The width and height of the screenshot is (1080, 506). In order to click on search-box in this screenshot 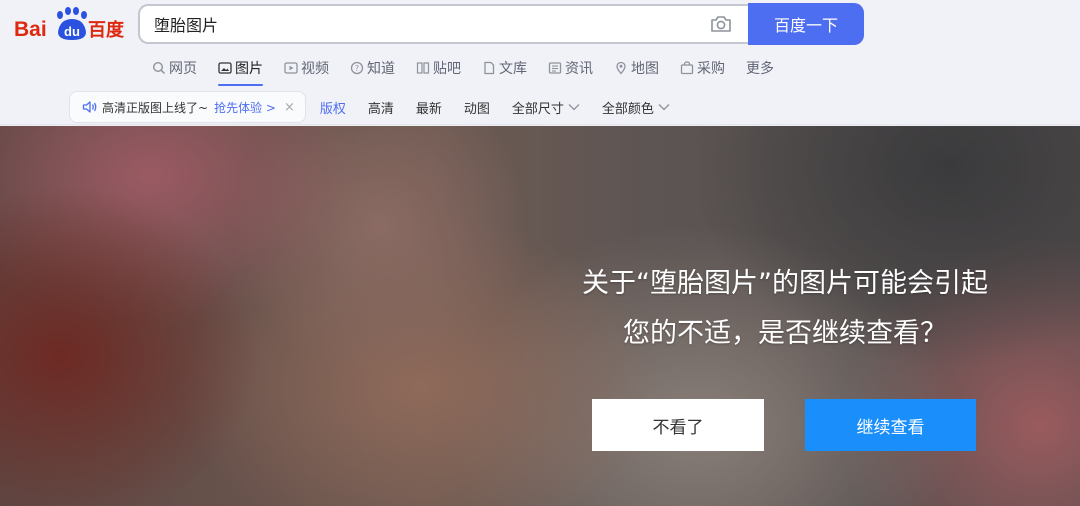, I will do `click(444, 24)`.